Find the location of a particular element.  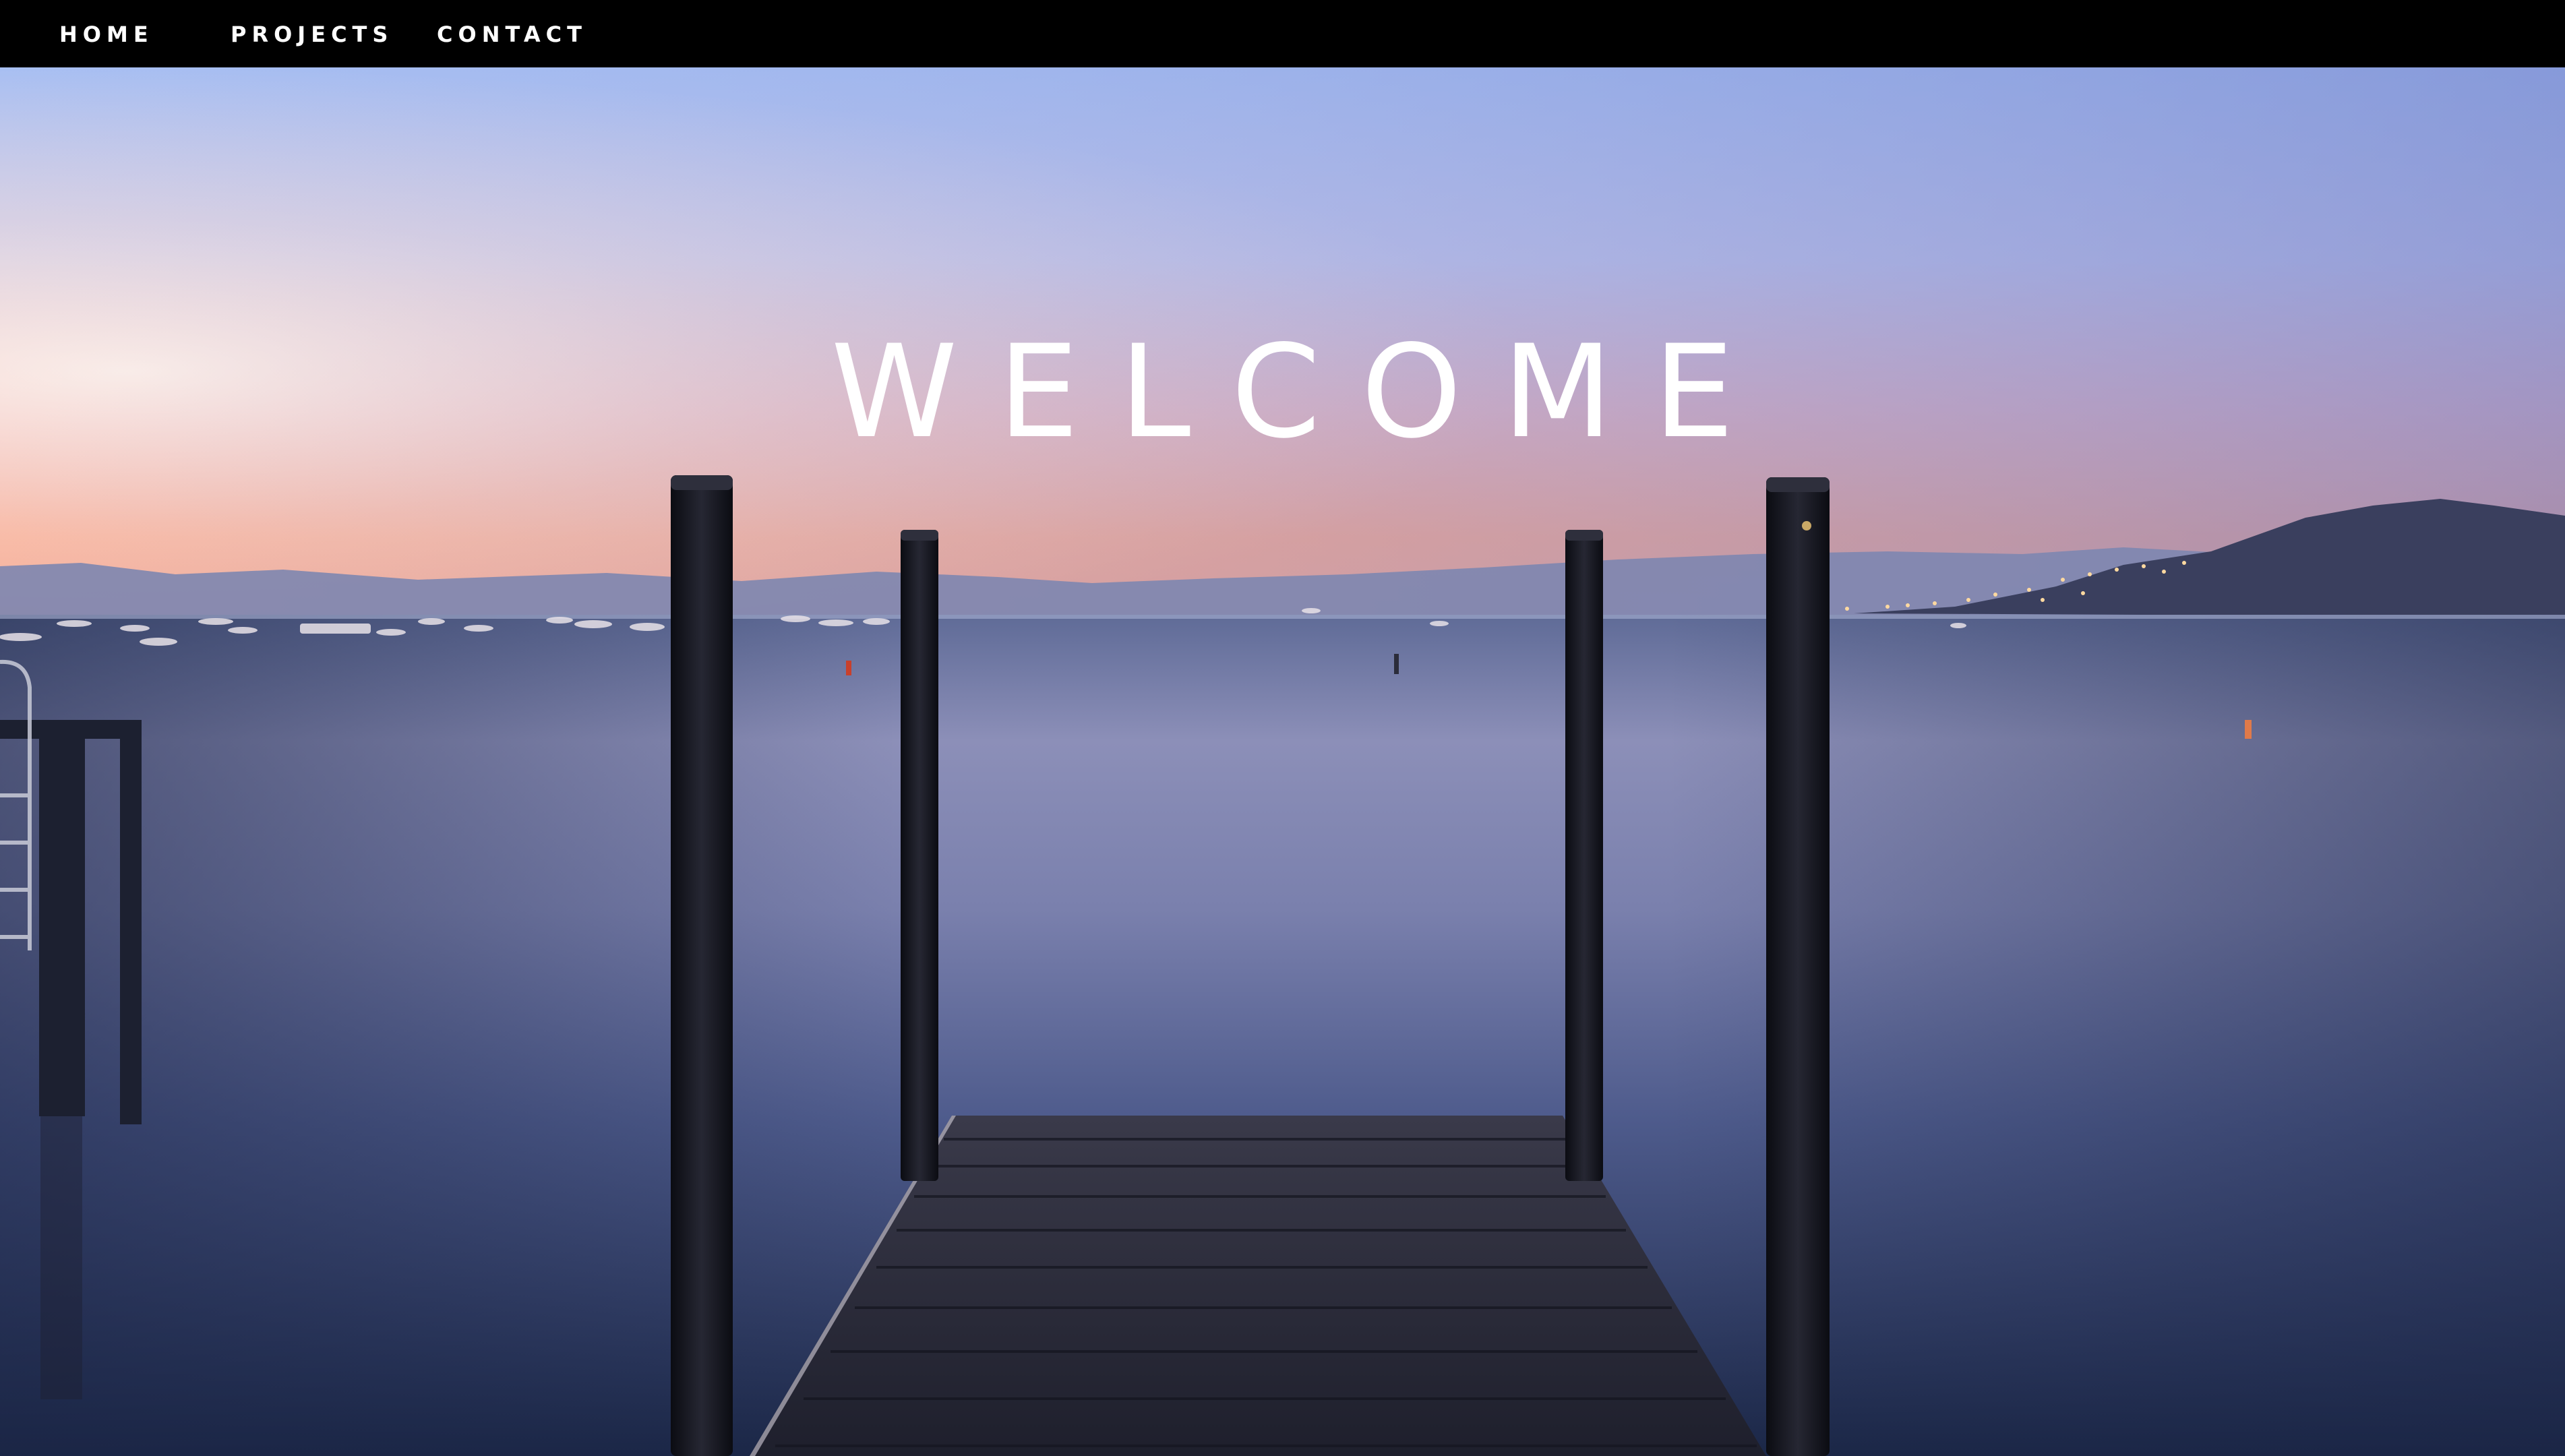

nav-link-projects: PROJECTS is located at coordinates (312, 33).